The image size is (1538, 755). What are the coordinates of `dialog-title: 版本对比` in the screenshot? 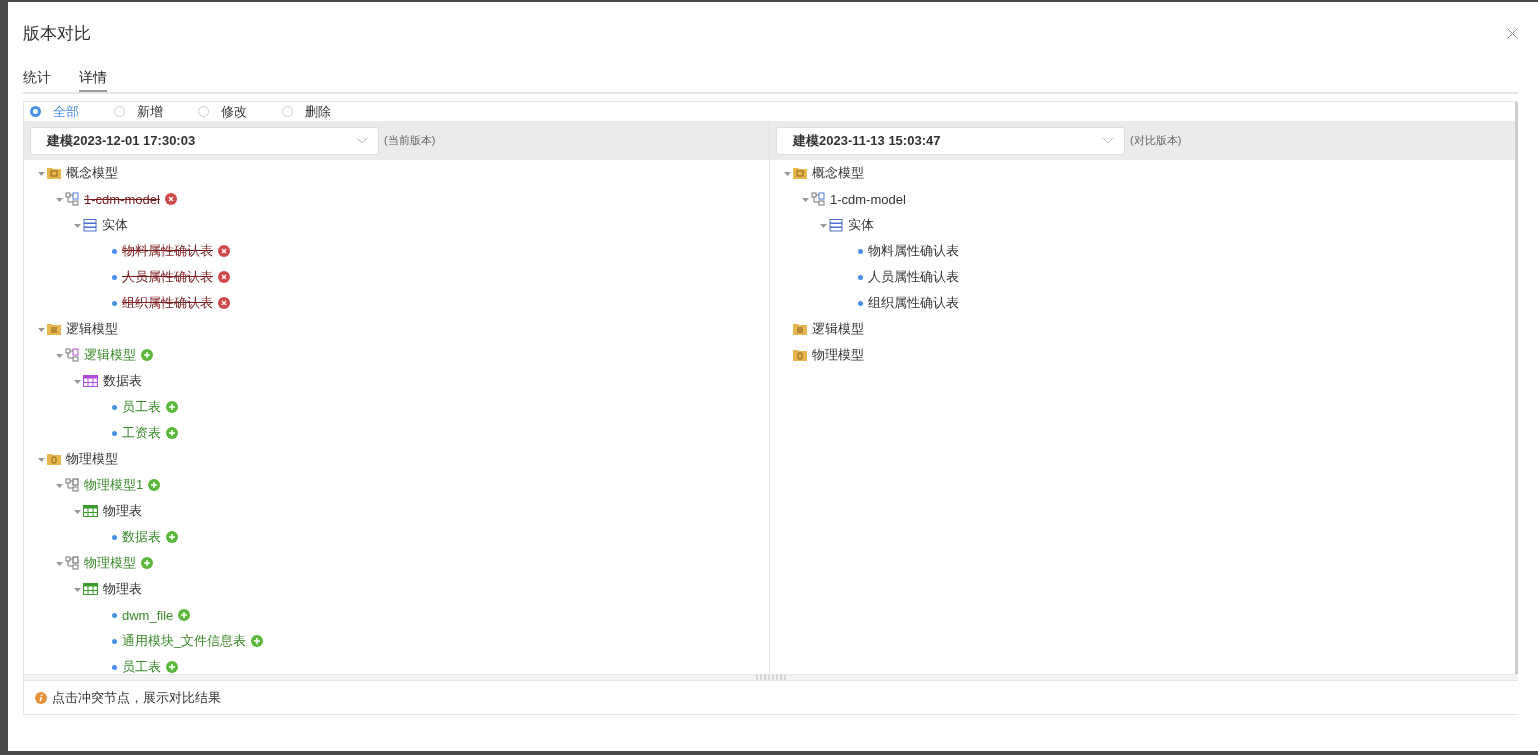 It's located at (57, 33).